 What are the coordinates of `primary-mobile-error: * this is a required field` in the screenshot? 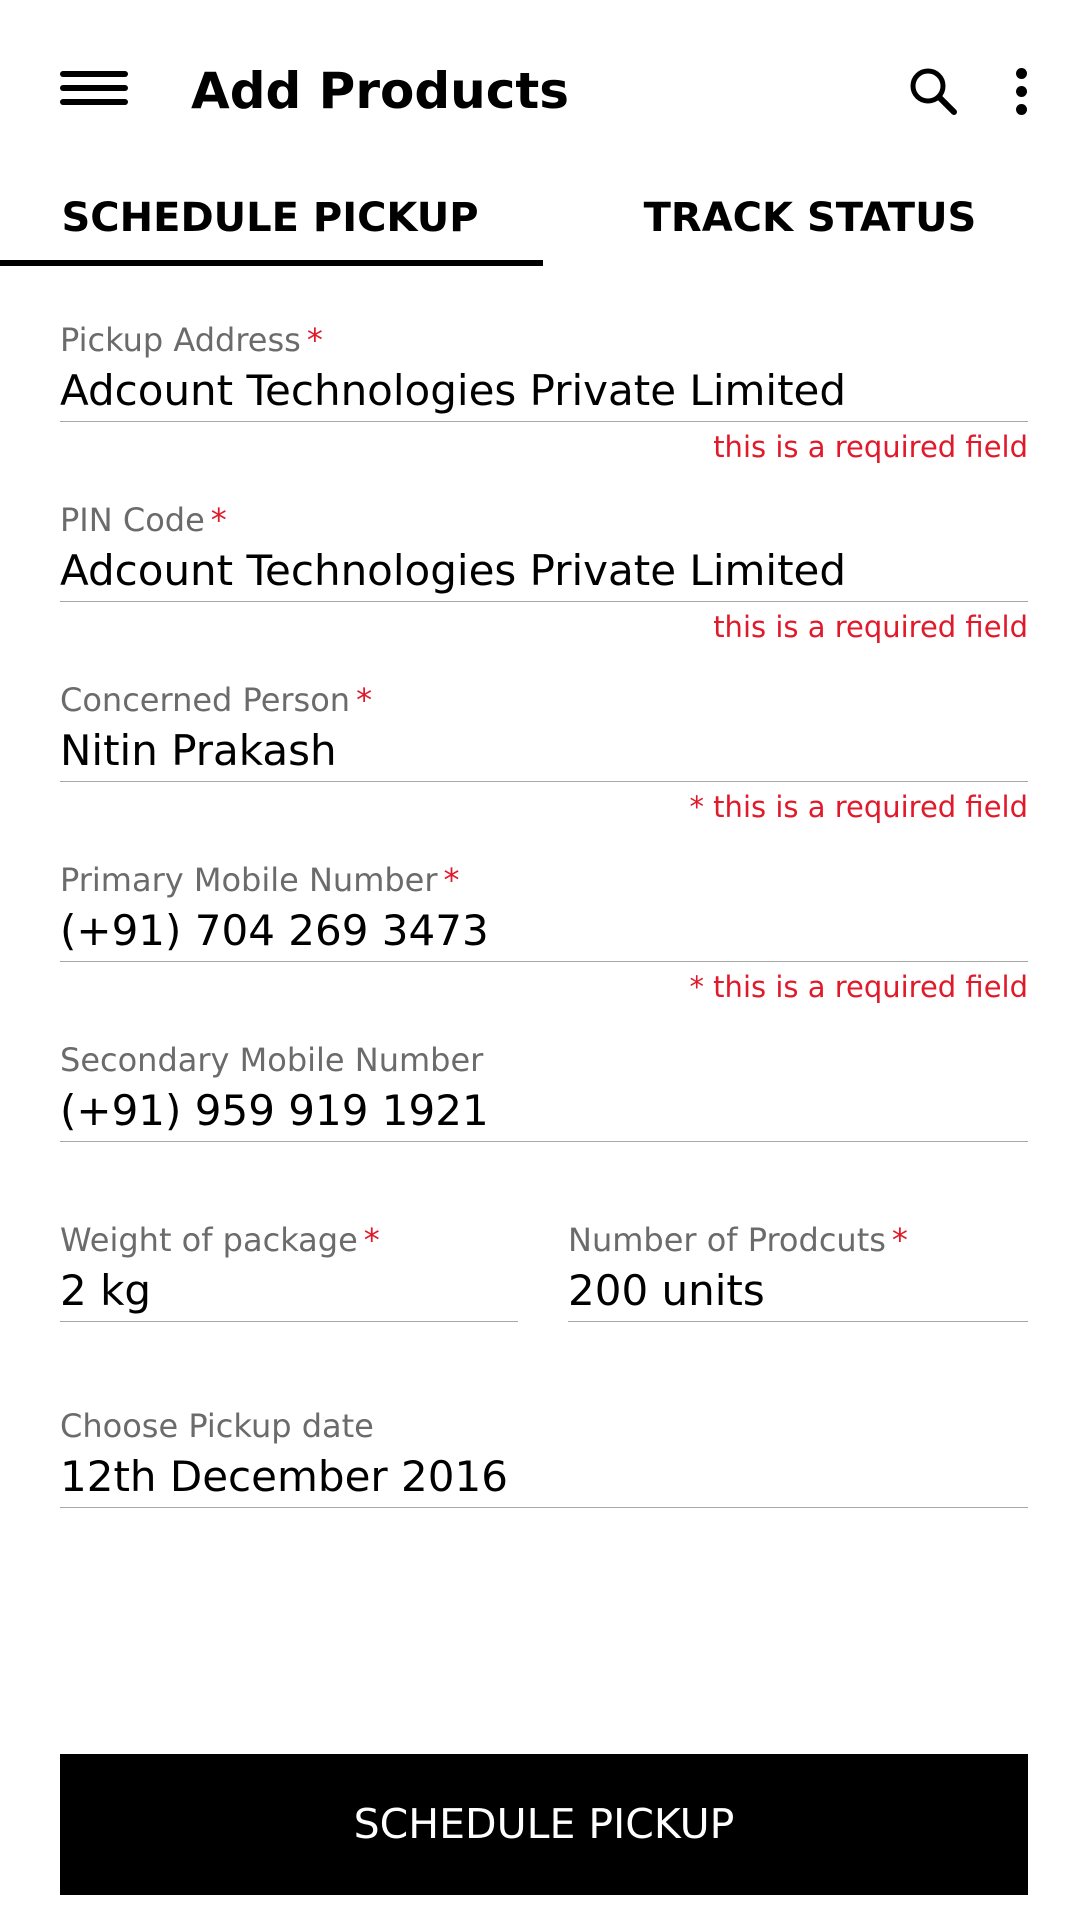 It's located at (858, 987).